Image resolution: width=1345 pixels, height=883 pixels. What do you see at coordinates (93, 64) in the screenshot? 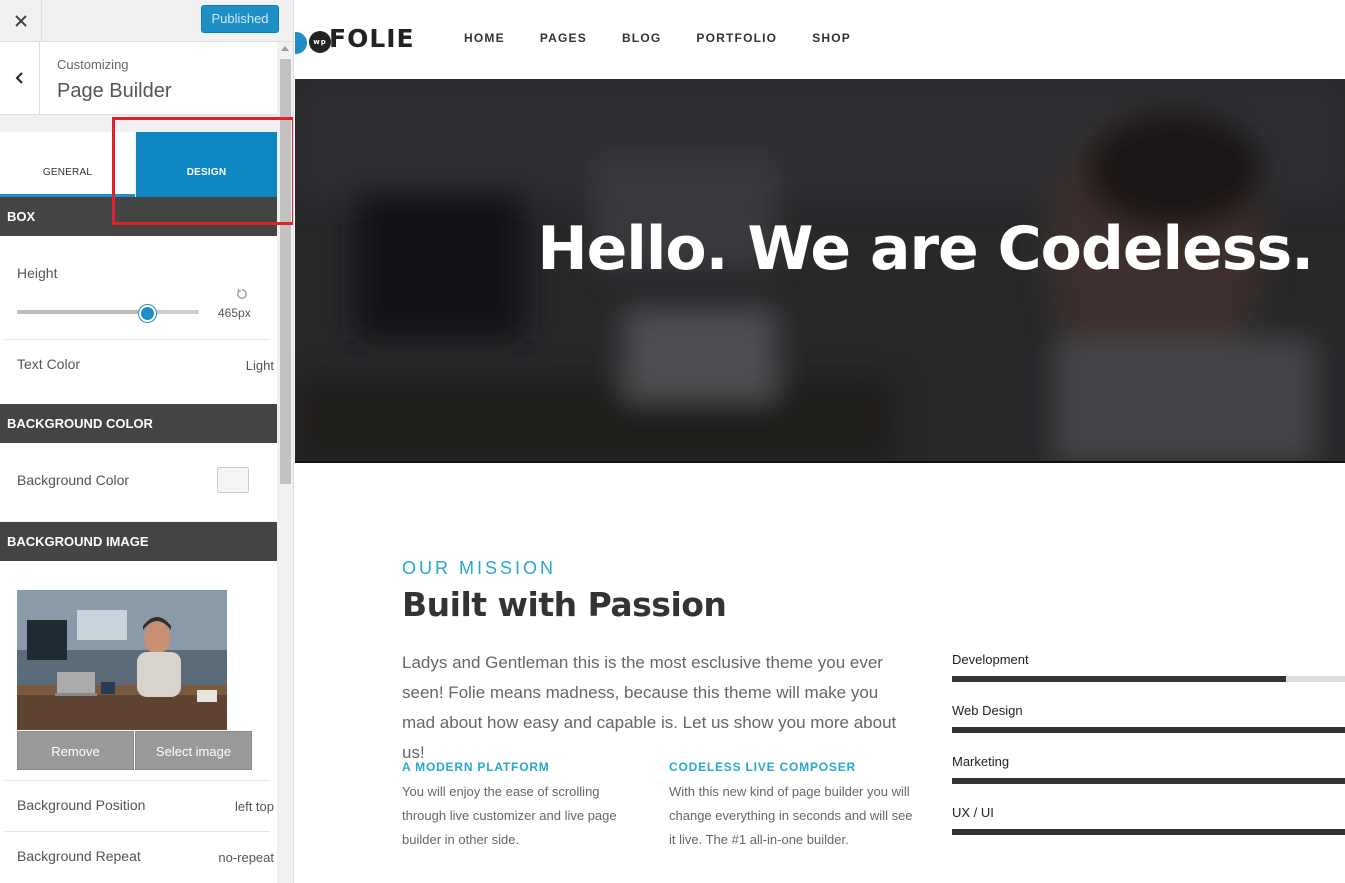
I see `breadcrumb: Customizing` at bounding box center [93, 64].